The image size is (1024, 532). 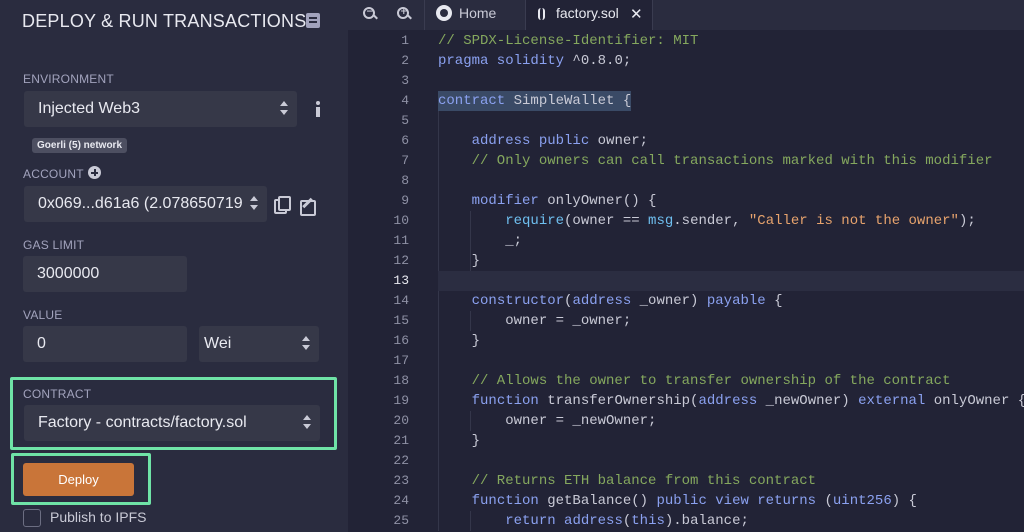 I want to click on code-text: contract SimpleWallet {, so click(x=535, y=101).